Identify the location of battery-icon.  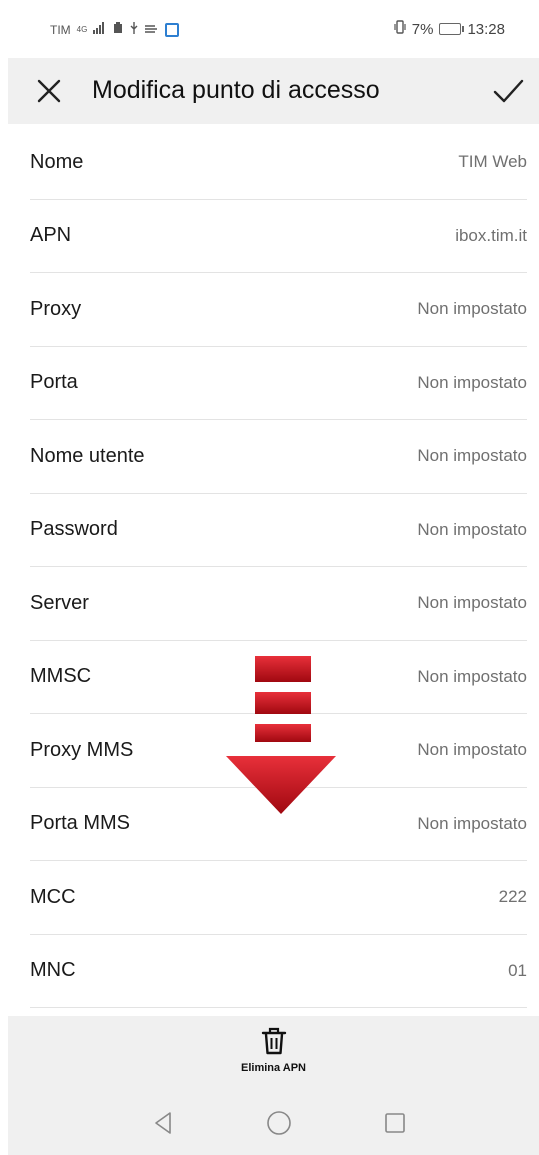
(452, 29).